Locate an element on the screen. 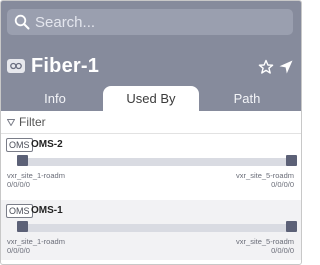  item-name: OMS-1 is located at coordinates (47, 210).